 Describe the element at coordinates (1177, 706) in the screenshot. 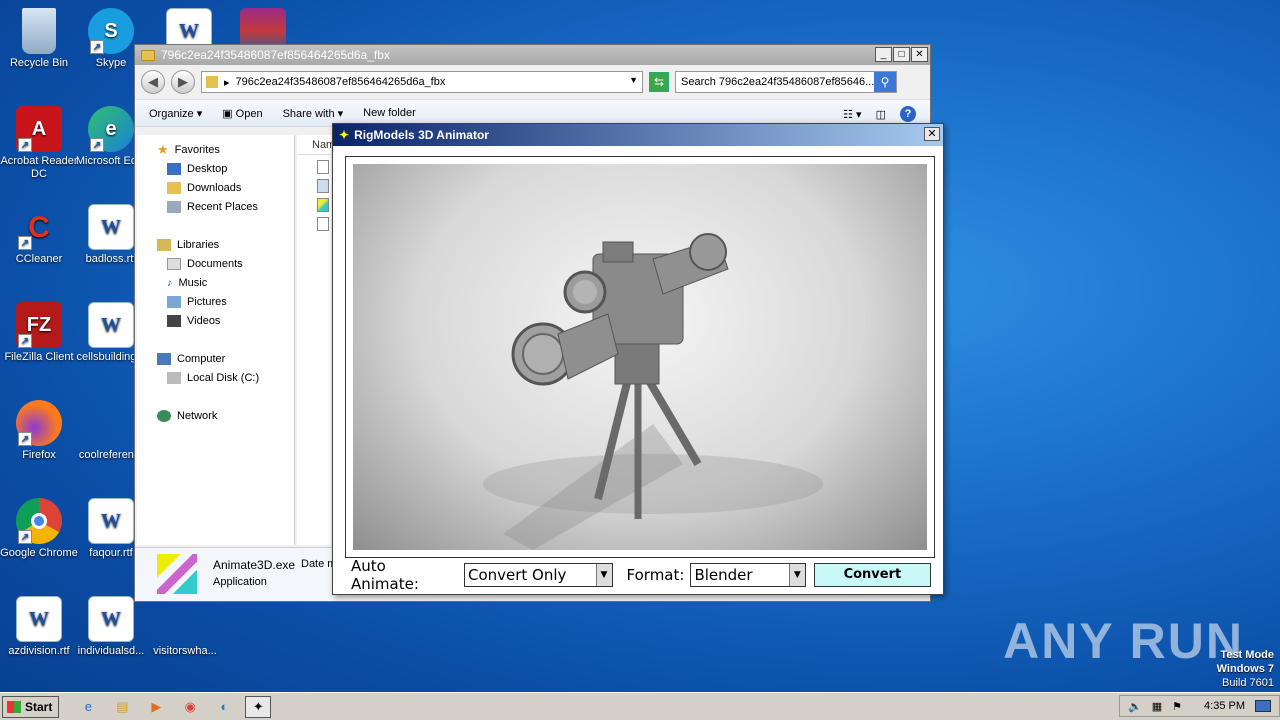

I see `action-center-flag-icon: ⚑` at that location.